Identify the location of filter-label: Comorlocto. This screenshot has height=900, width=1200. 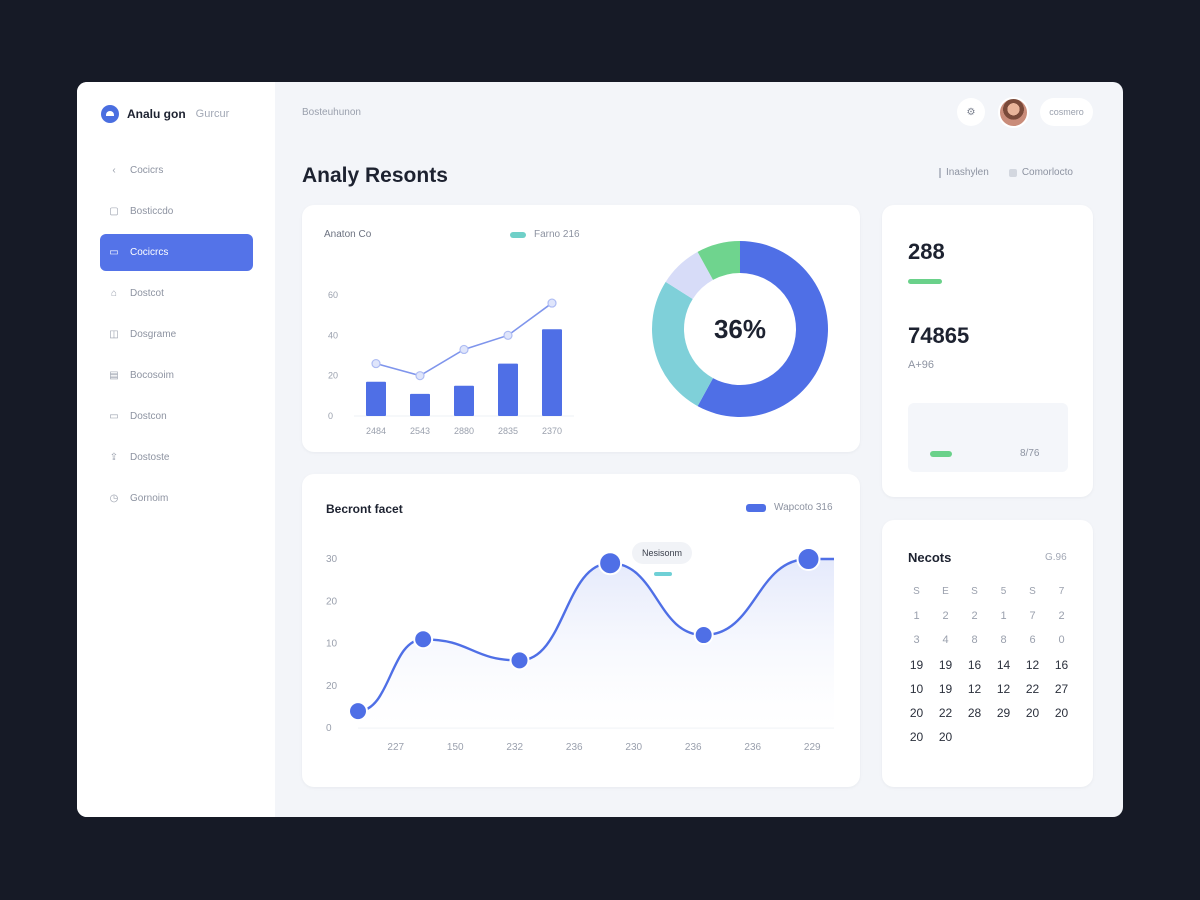
(1047, 172).